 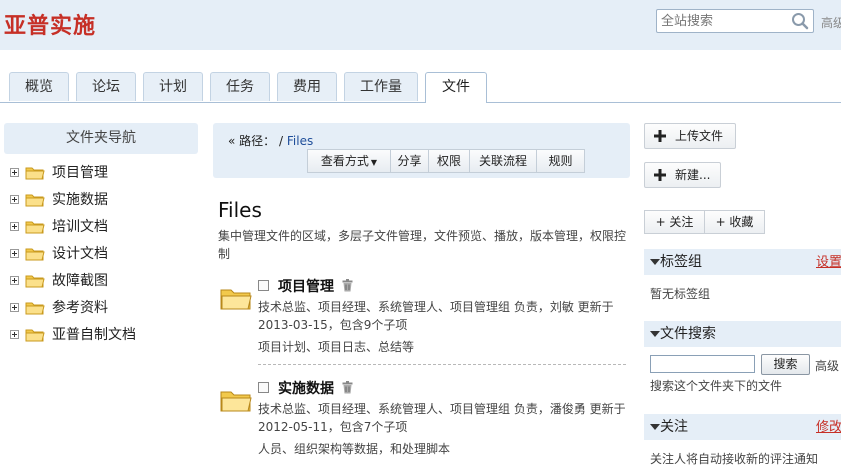 What do you see at coordinates (828, 428) in the screenshot?
I see `follow-edit-link: 修改` at bounding box center [828, 428].